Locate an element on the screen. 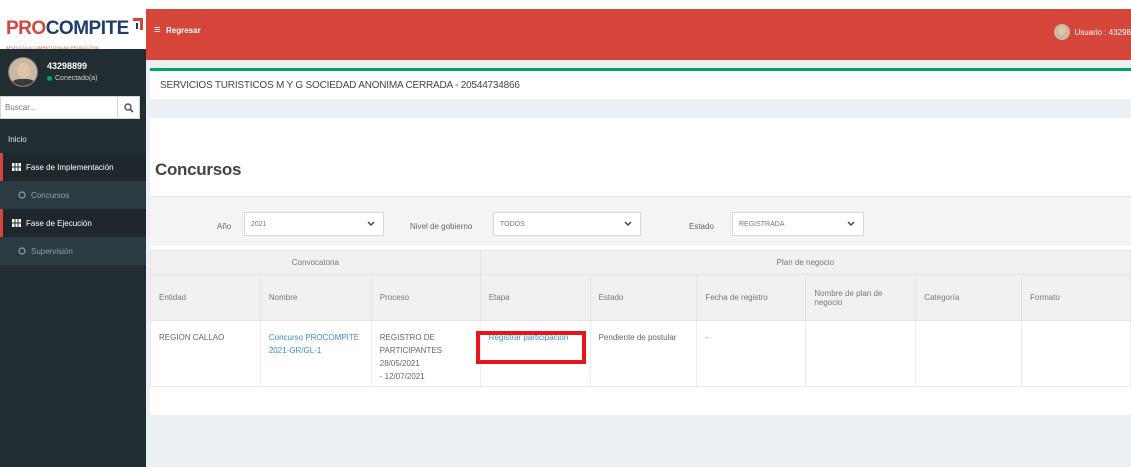 The image size is (1131, 467). sidebar-item-inicio: Inicio is located at coordinates (73, 139).